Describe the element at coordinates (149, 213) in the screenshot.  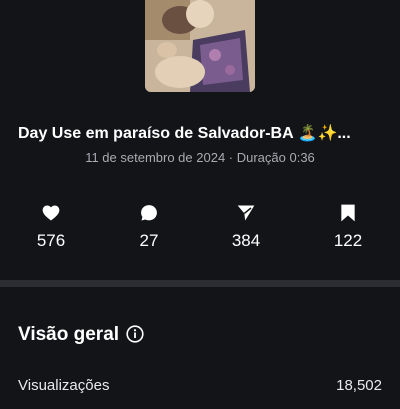
I see `comment-icon` at that location.